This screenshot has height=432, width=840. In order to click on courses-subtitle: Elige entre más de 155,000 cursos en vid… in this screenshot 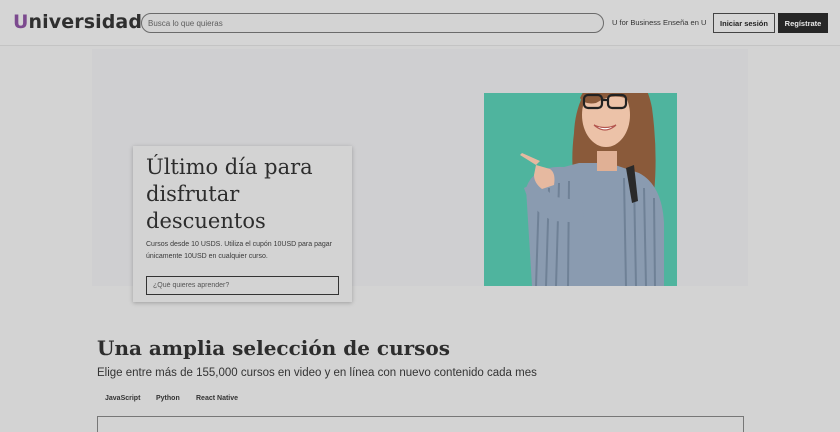, I will do `click(317, 373)`.